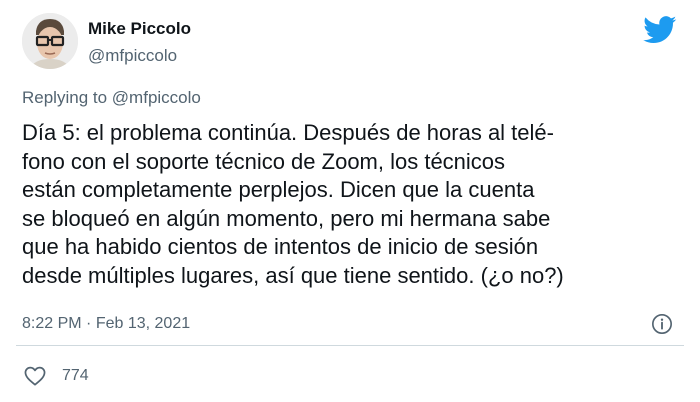 The width and height of the screenshot is (700, 402). What do you see at coordinates (143, 323) in the screenshot?
I see `tweet-date: Feb 13, 2021` at bounding box center [143, 323].